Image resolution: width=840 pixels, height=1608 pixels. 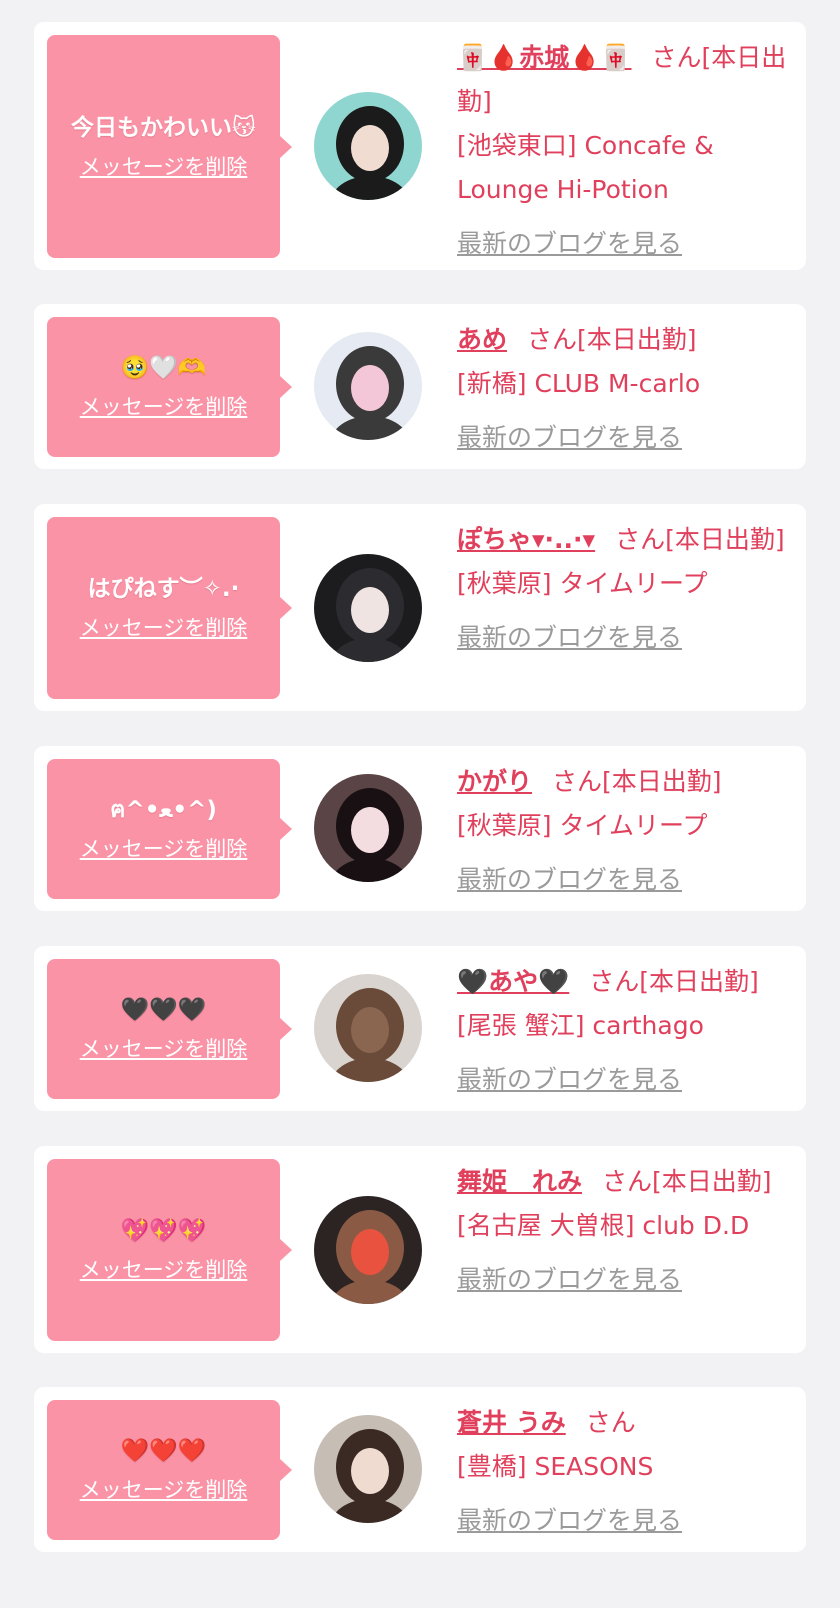 What do you see at coordinates (513, 981) in the screenshot?
I see `cast-name-link: 🖤あや🖤` at bounding box center [513, 981].